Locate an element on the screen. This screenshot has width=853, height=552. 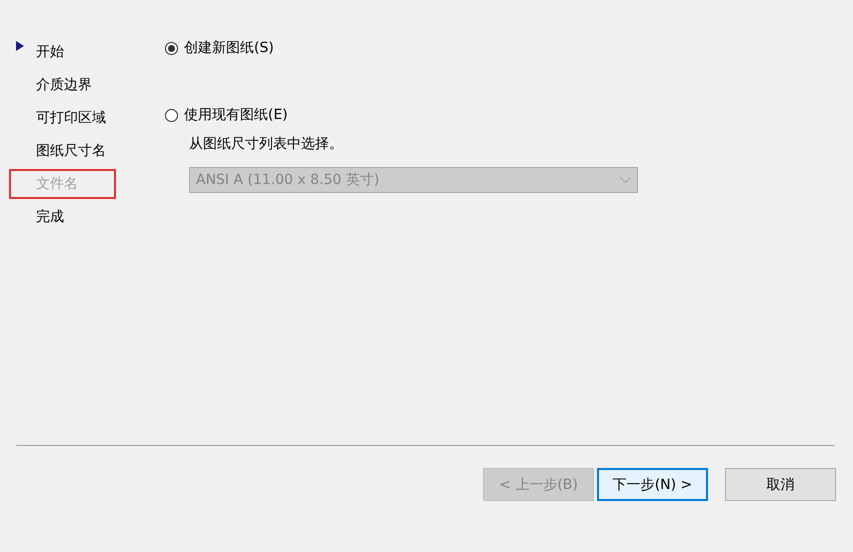
wizard-button: 下一步(N) > is located at coordinates (652, 484).